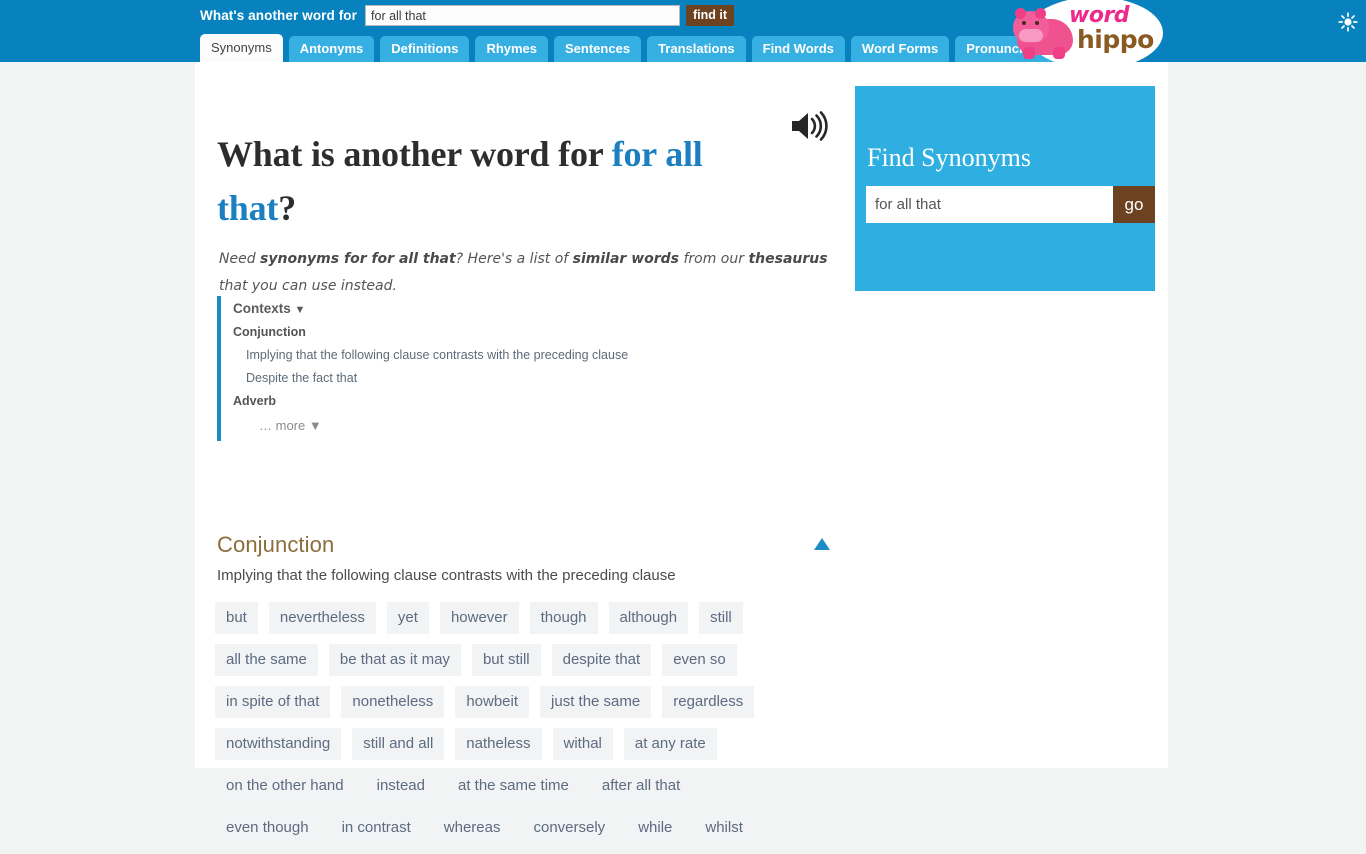  What do you see at coordinates (273, 702) in the screenshot?
I see `synonym-chip: in spite of that` at bounding box center [273, 702].